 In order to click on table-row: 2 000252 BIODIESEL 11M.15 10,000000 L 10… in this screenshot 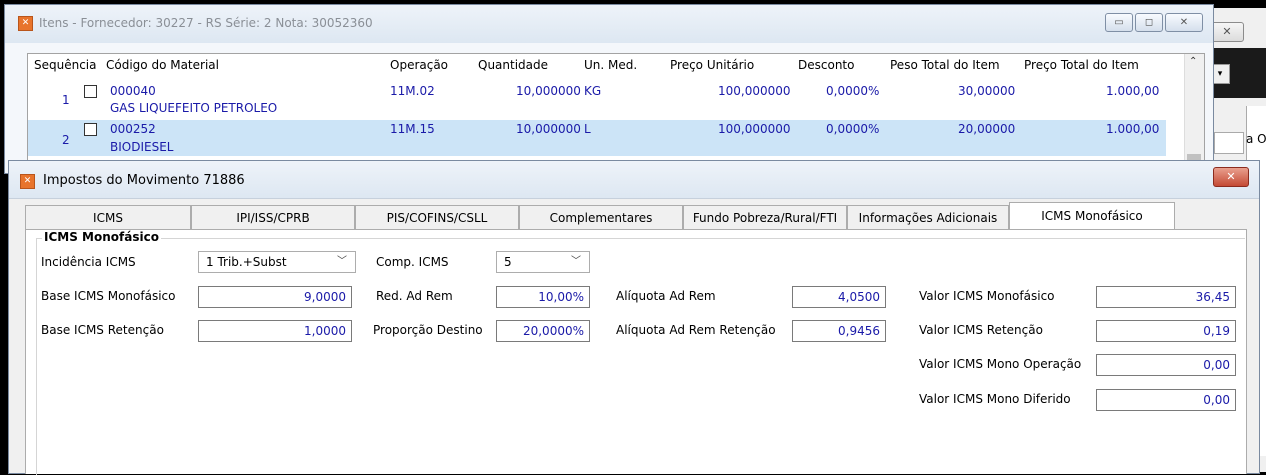, I will do `click(597, 138)`.